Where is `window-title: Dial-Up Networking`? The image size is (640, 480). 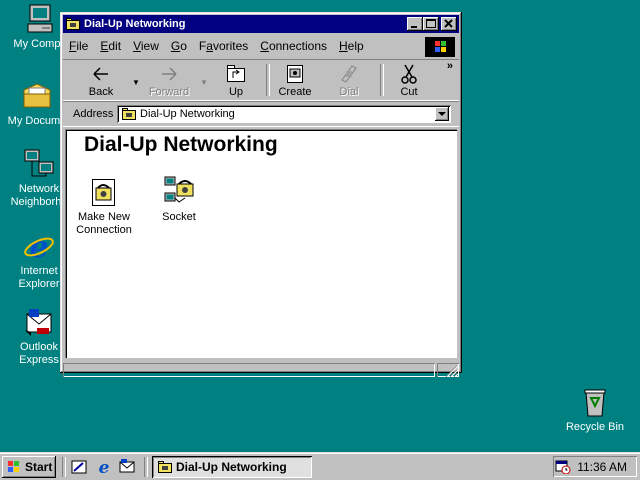 window-title: Dial-Up Networking is located at coordinates (135, 24).